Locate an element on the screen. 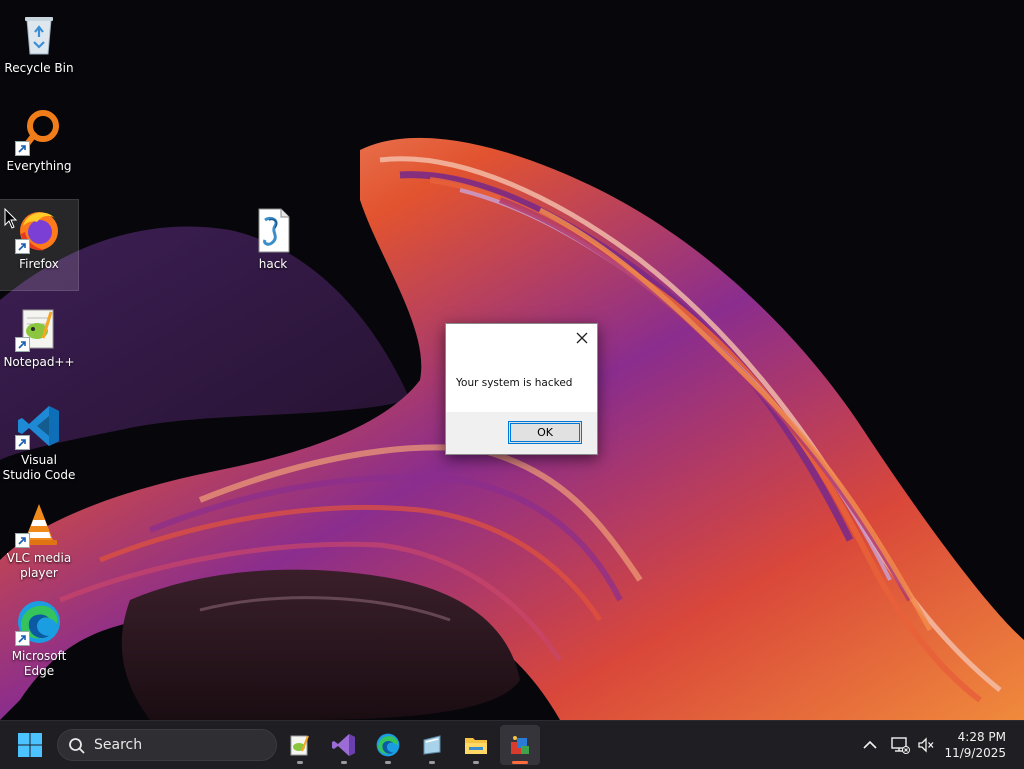 The image size is (1024, 769). vlc-icon is located at coordinates (39, 524).